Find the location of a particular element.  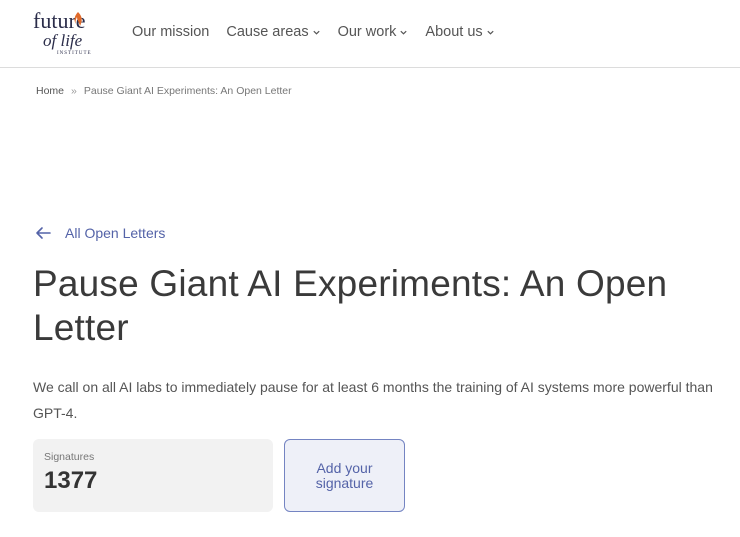

nav-about-us: About us is located at coordinates (459, 32).